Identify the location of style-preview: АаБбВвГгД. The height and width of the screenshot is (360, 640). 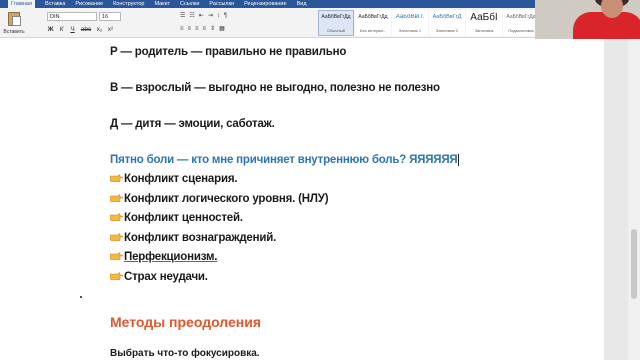
(447, 17).